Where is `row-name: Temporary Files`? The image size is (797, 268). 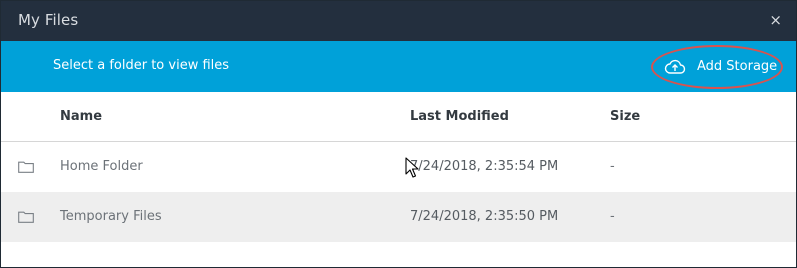
row-name: Temporary Files is located at coordinates (111, 216).